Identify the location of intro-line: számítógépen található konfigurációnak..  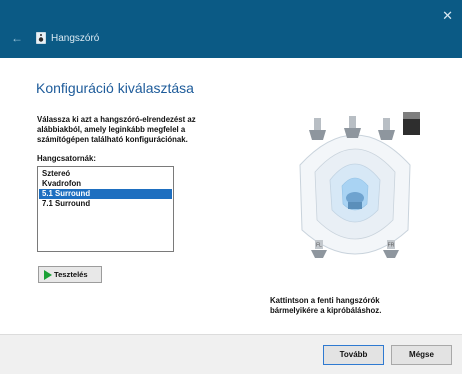
(112, 139).